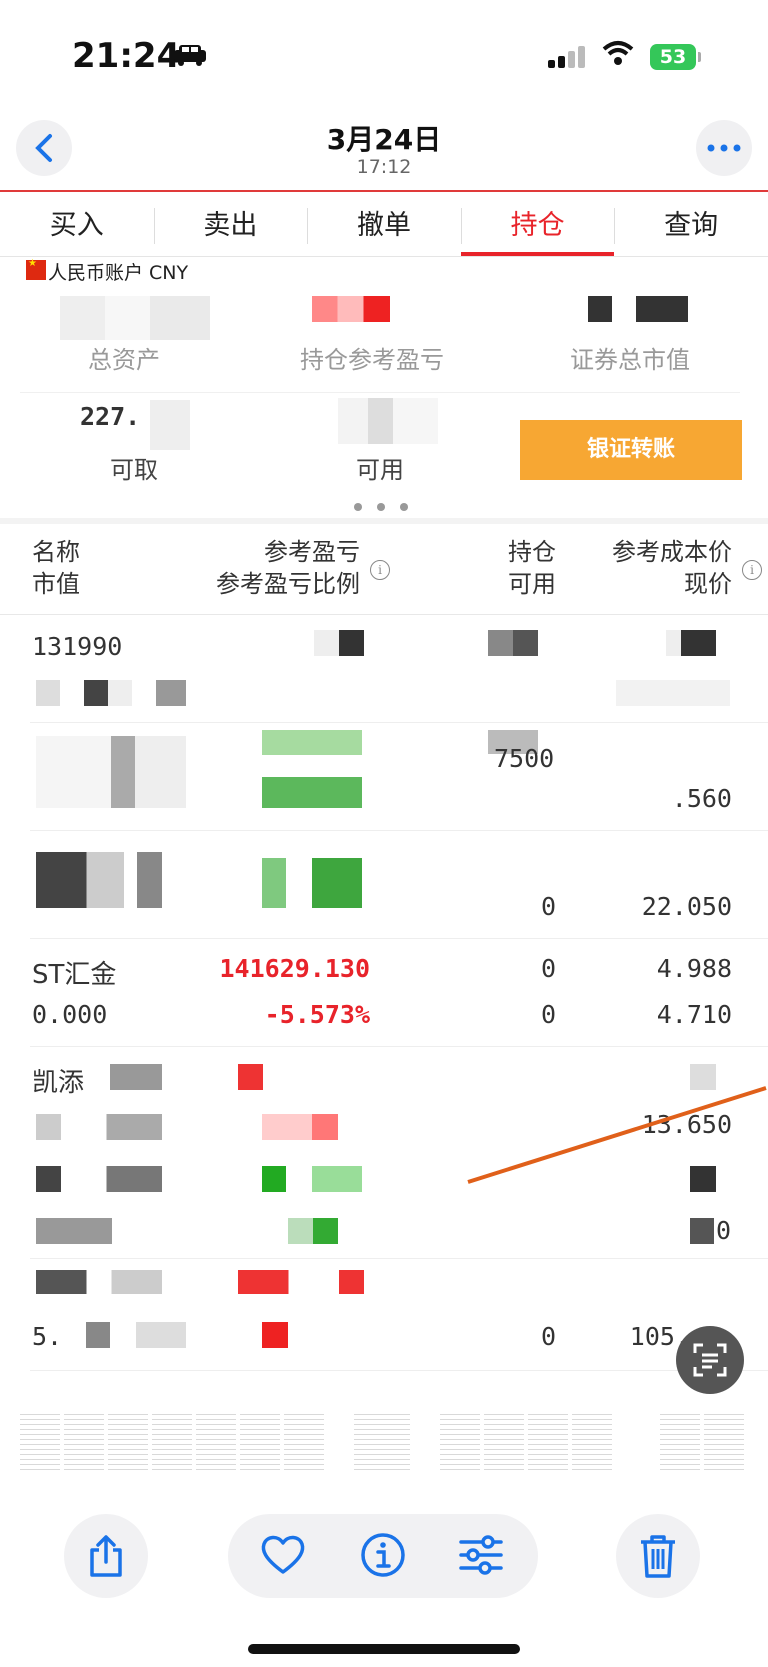  What do you see at coordinates (672, 568) in the screenshot?
I see `col-cost-header: 参考成本价 现价` at bounding box center [672, 568].